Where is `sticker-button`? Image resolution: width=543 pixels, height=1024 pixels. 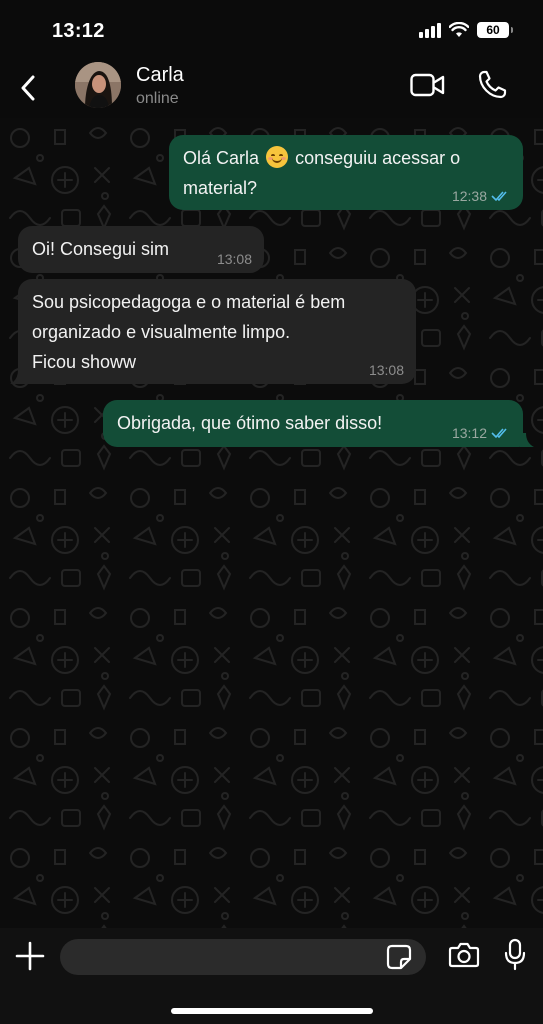 sticker-button is located at coordinates (399, 959).